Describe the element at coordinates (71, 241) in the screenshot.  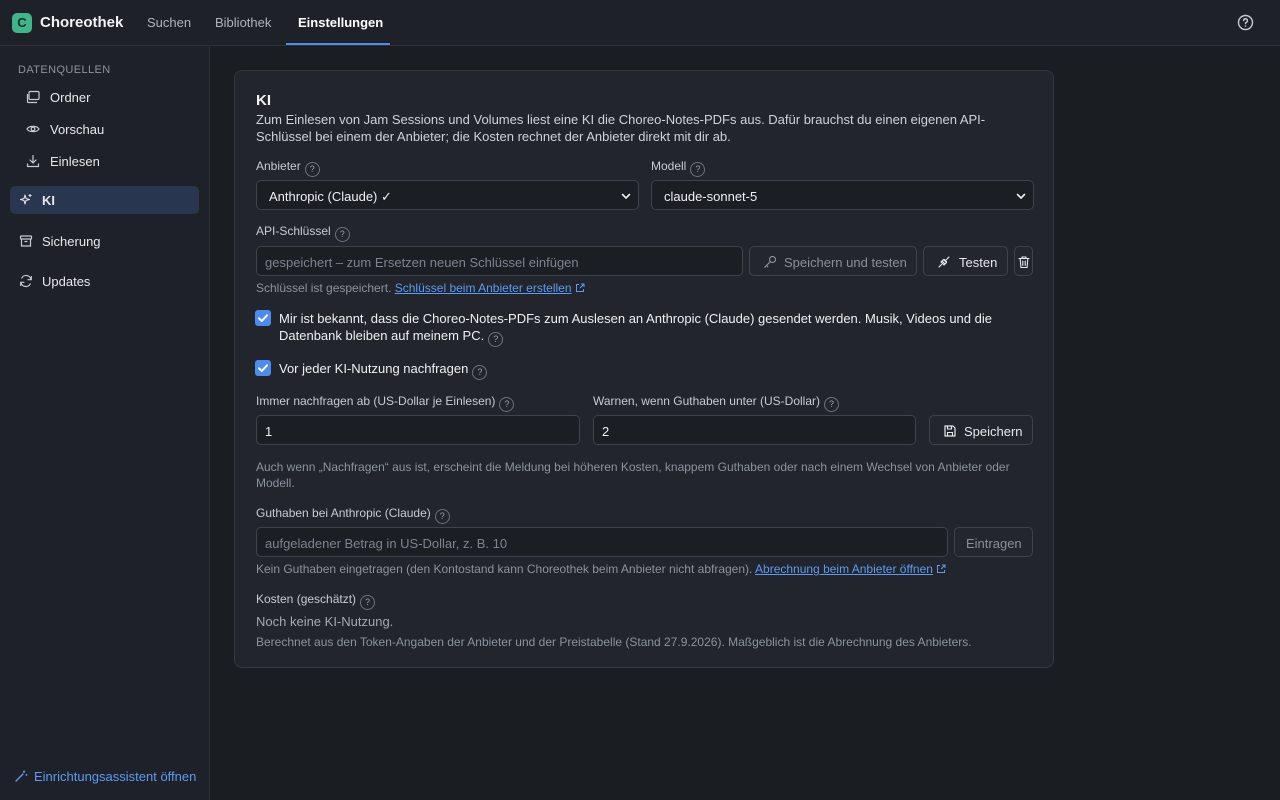
I see `sidebar-item-label: Sicherung` at that location.